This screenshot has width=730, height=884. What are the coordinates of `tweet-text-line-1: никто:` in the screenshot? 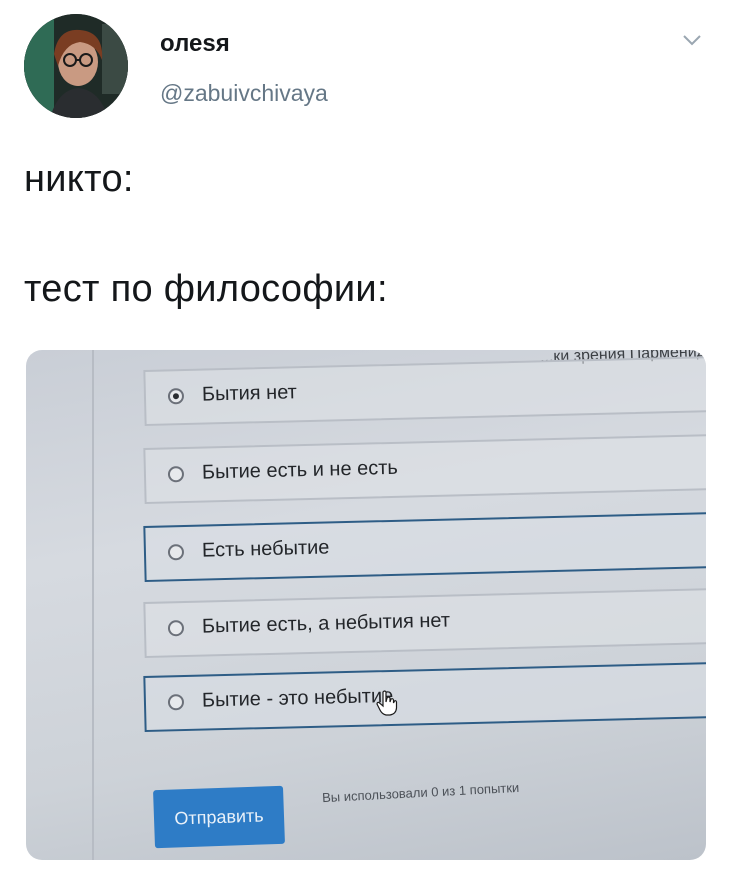 It's located at (79, 179).